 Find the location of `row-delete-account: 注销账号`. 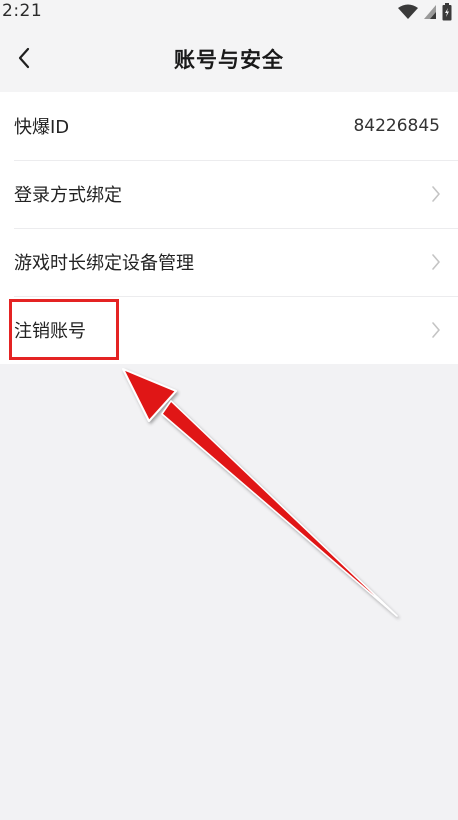

row-delete-account: 注销账号 is located at coordinates (229, 330).